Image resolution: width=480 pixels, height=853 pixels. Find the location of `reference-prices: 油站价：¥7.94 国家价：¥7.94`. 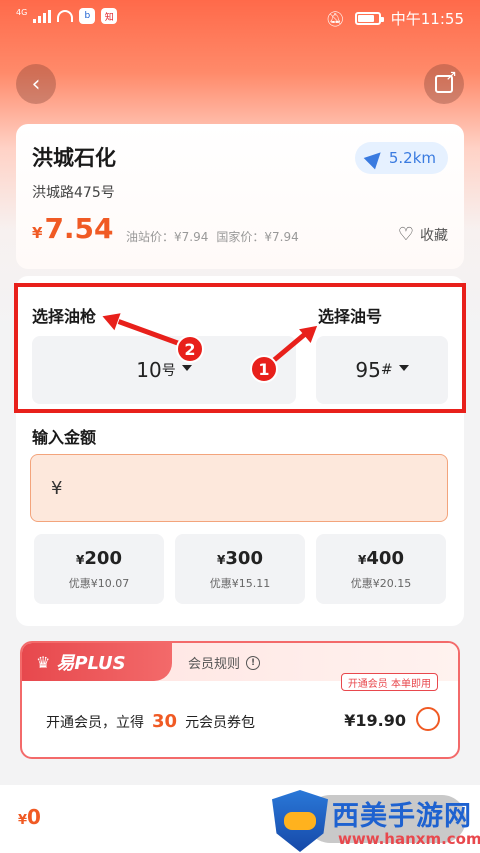

reference-prices: 油站价：¥7.94 国家价：¥7.94 is located at coordinates (212, 236).